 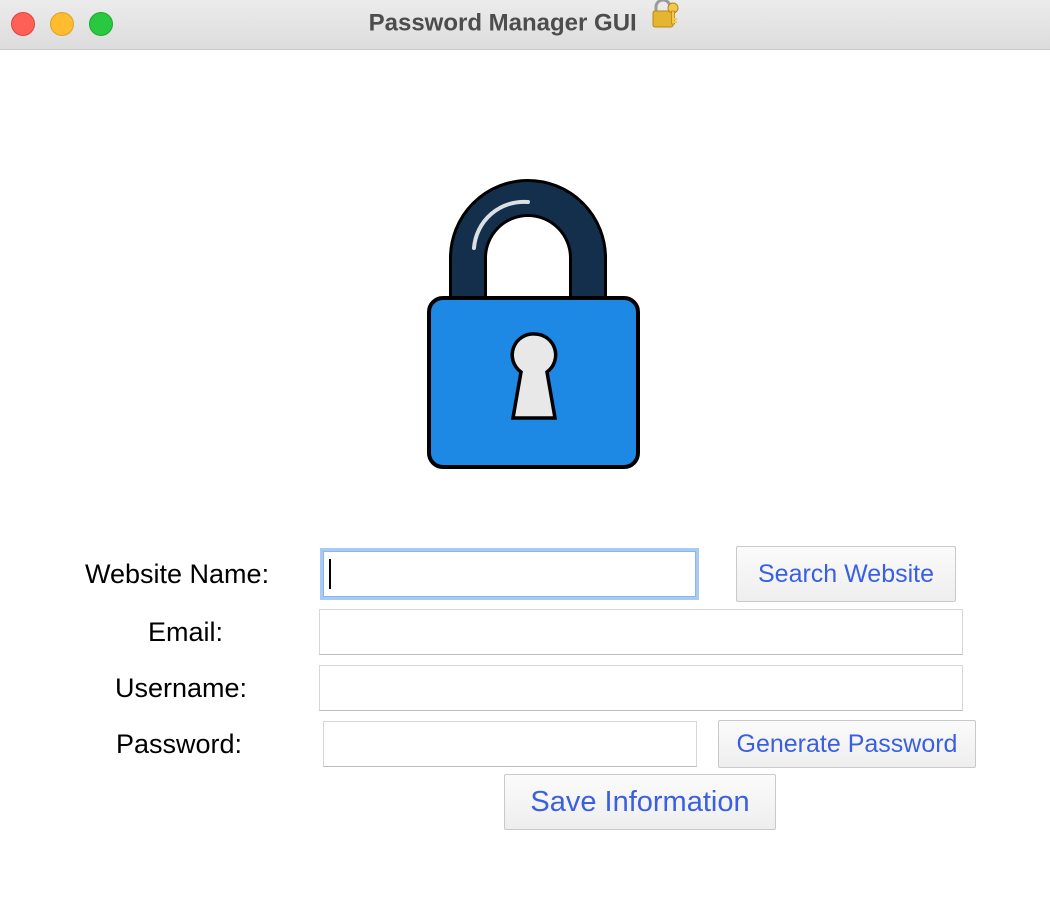 I want to click on search-website-button: Search Website, so click(x=846, y=574).